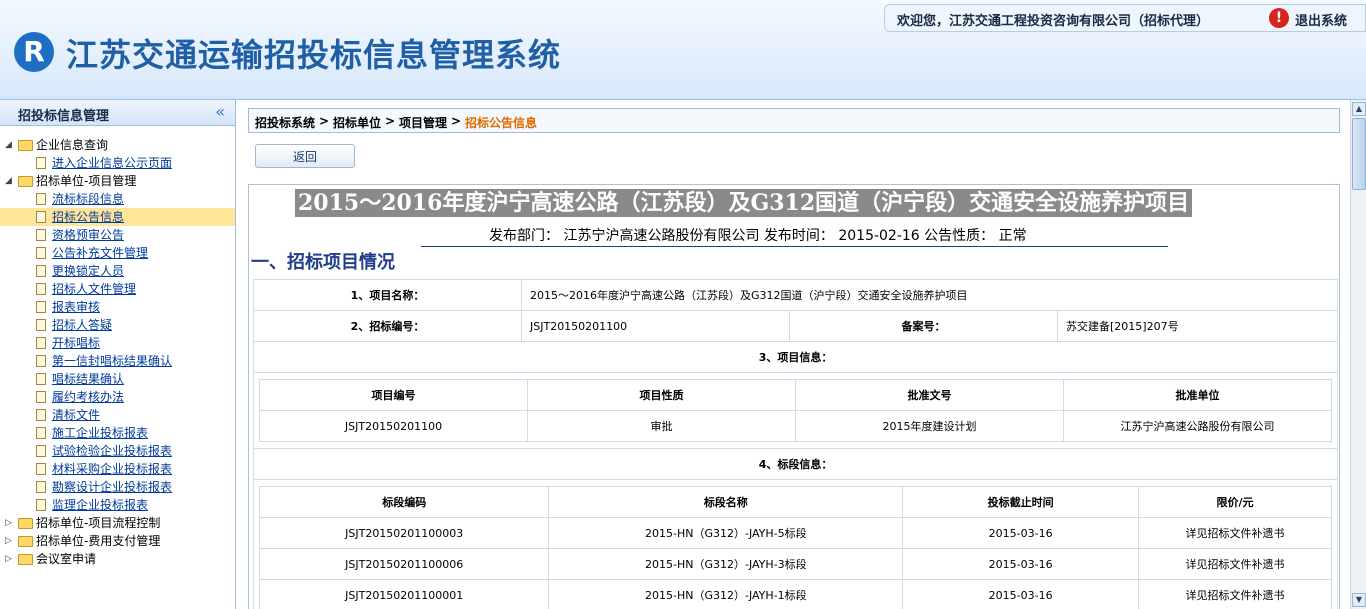 The height and width of the screenshot is (609, 1366). I want to click on tree-item-label: 进入企业信息公示页面, so click(112, 163).